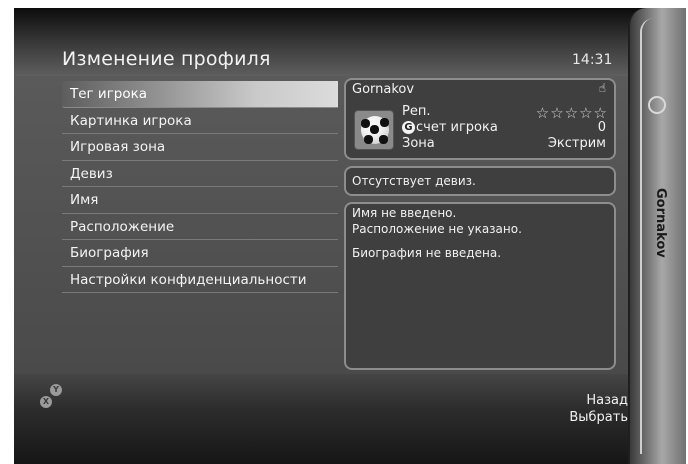  Describe the element at coordinates (200, 94) in the screenshot. I see `menu-item-gamertag: Тег игрока` at that location.